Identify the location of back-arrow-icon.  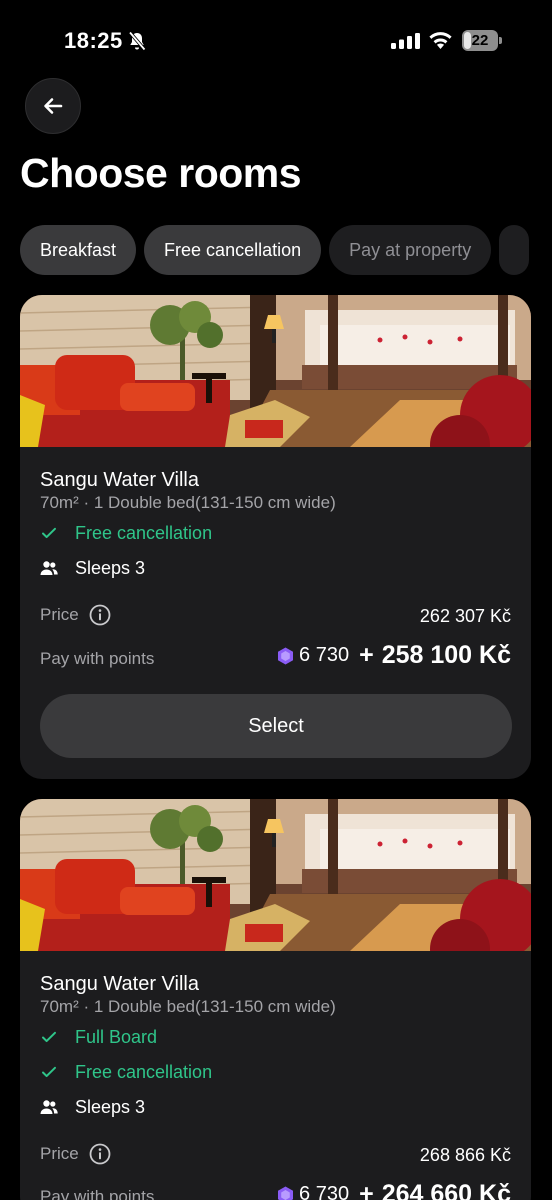
(53, 106).